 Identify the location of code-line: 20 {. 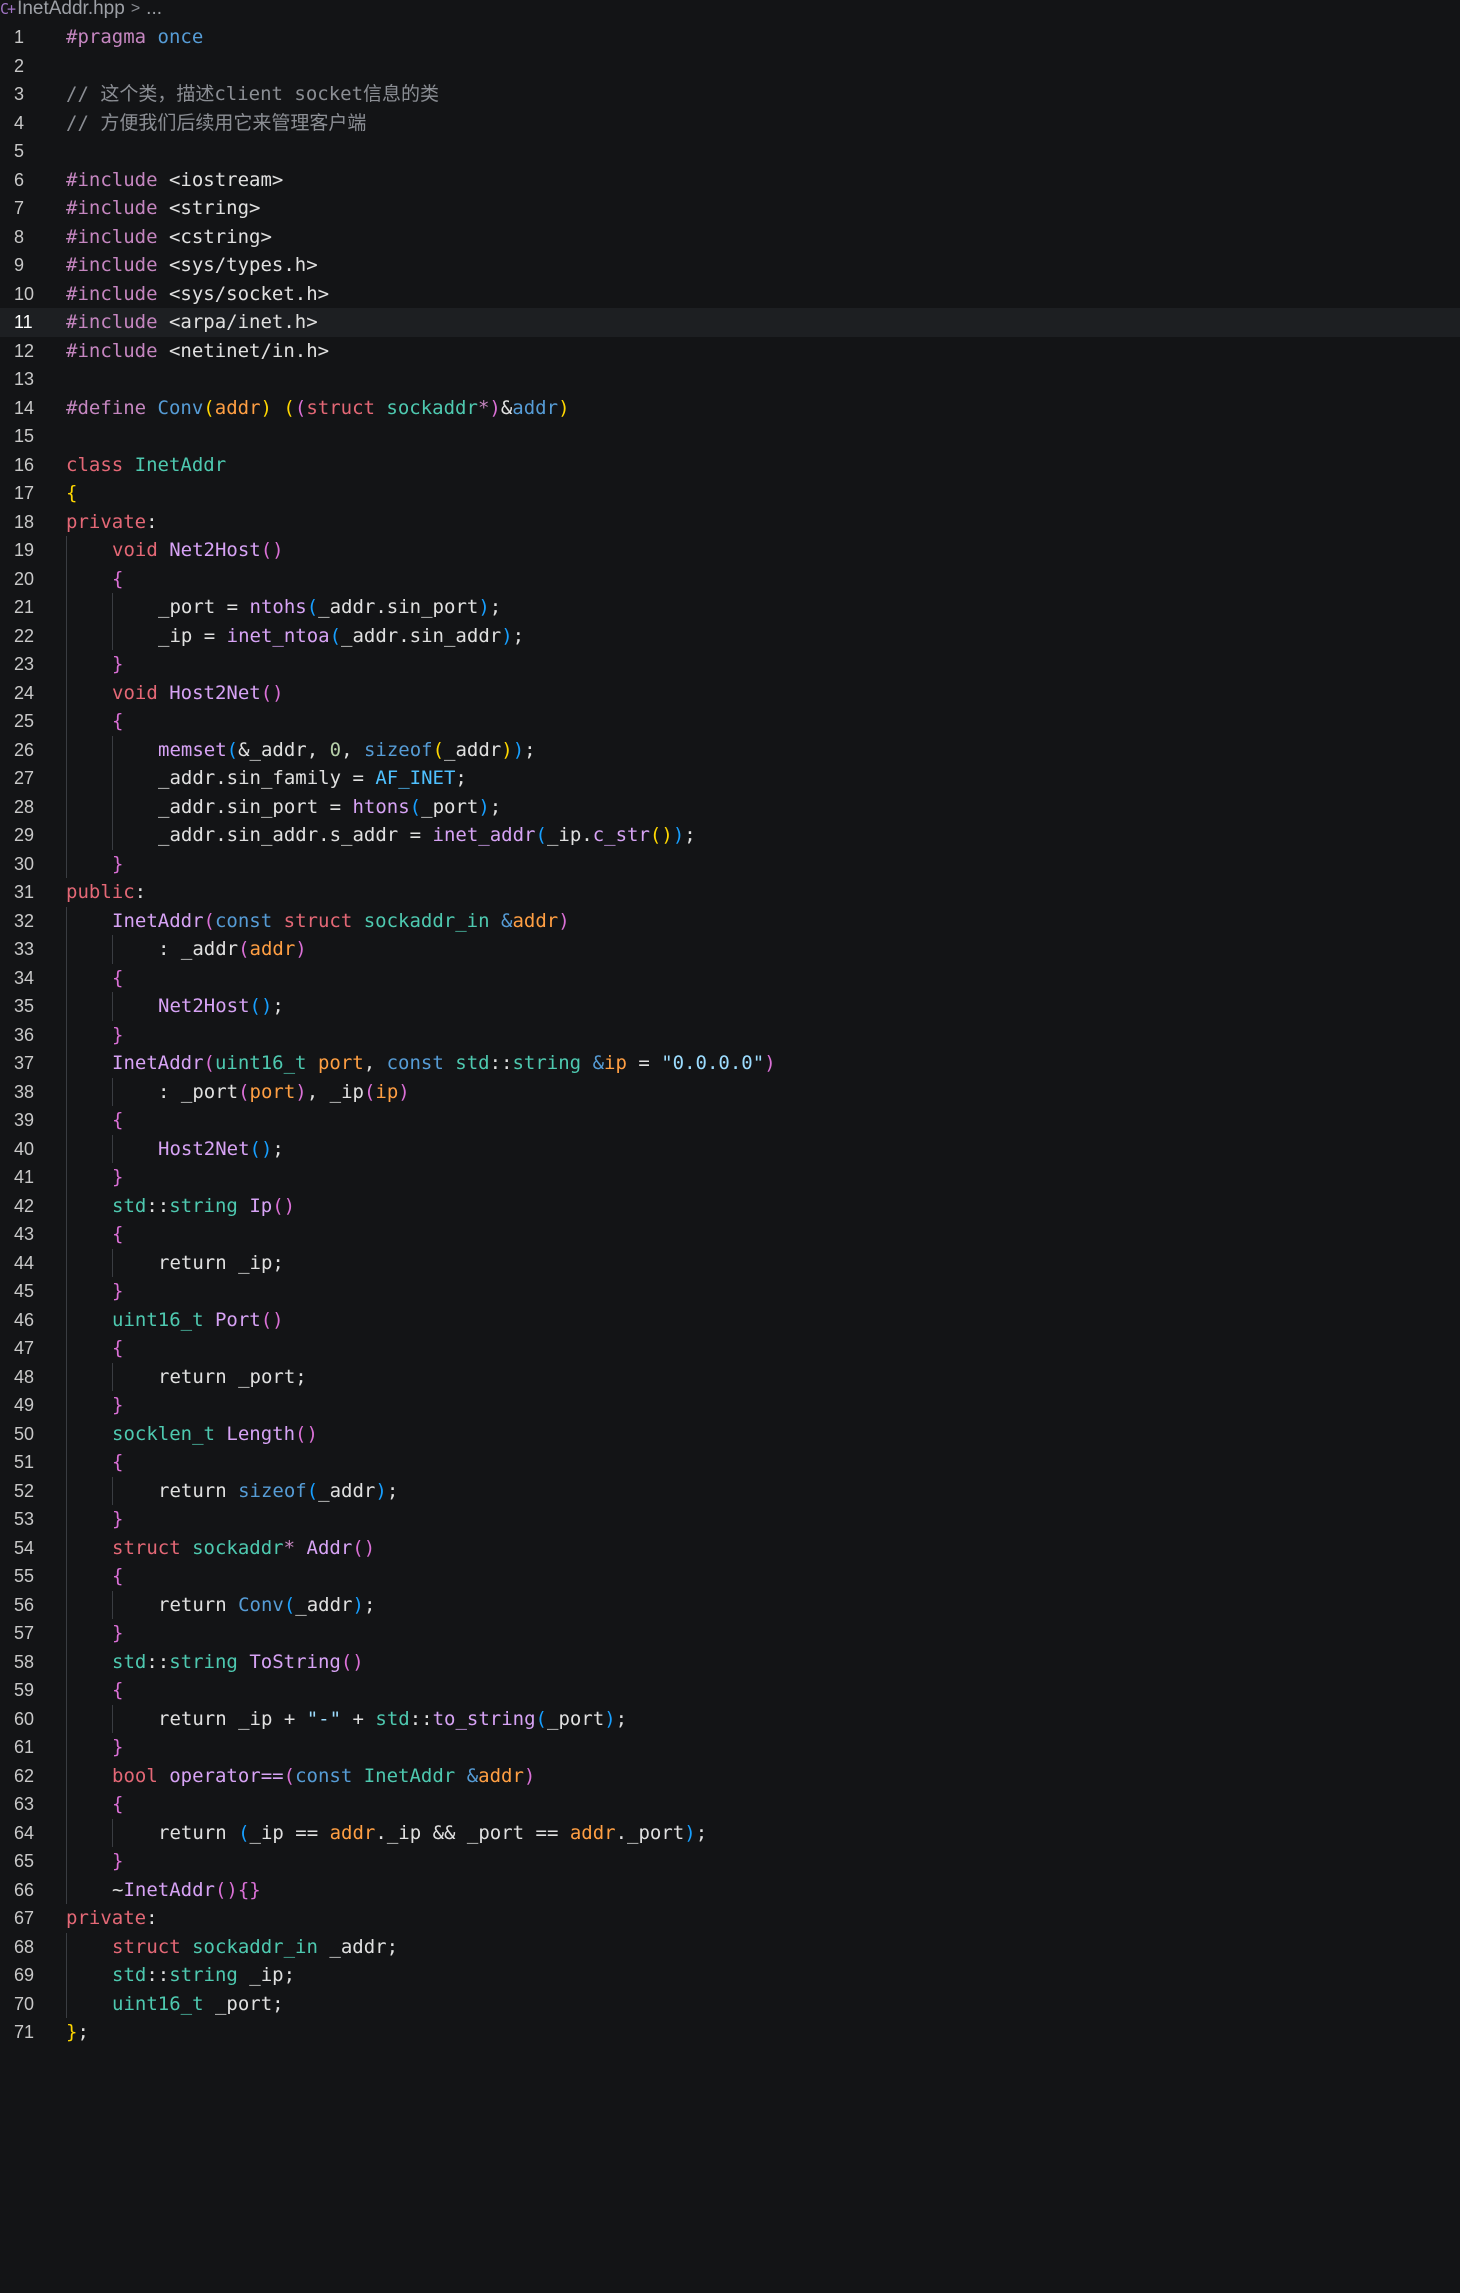
(730, 578).